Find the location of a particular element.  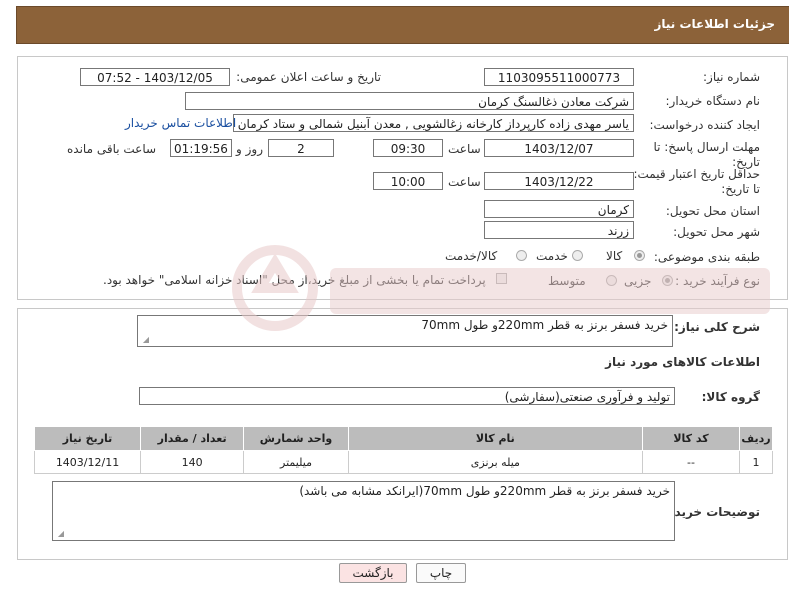

need-number-label: شماره نیاز: is located at coordinates (731, 77).